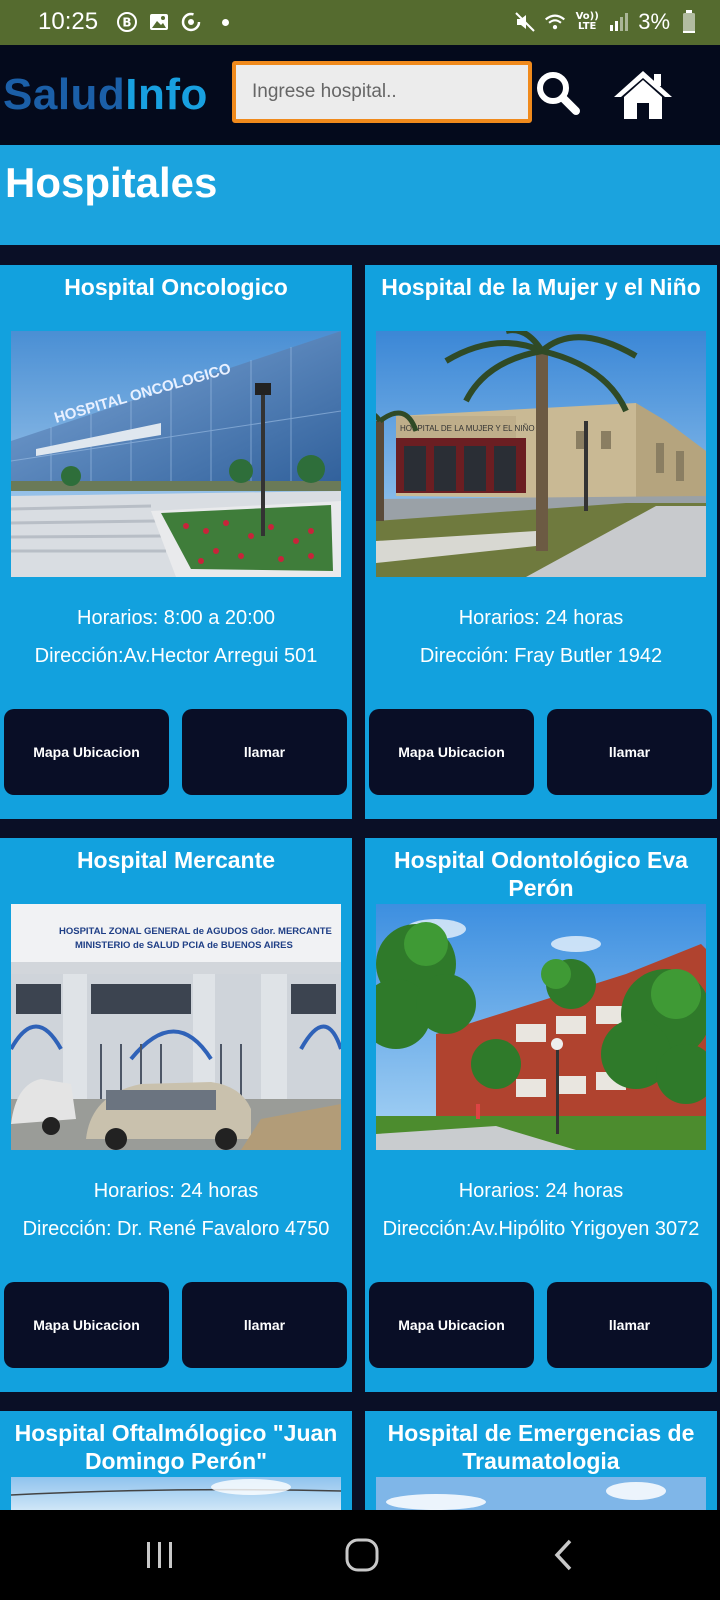 The width and height of the screenshot is (720, 1600). I want to click on nav-home-button, so click(362, 1555).